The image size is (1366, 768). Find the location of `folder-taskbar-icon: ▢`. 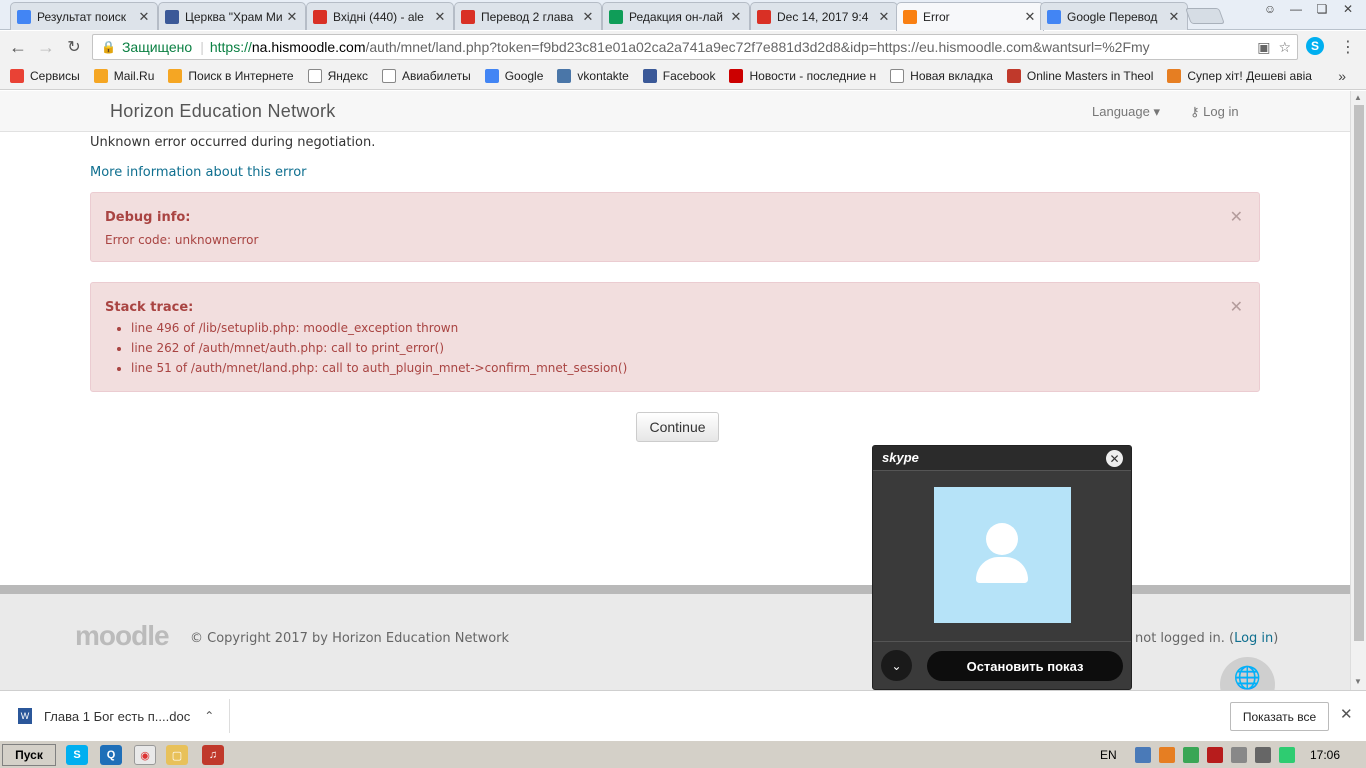

folder-taskbar-icon: ▢ is located at coordinates (177, 755).